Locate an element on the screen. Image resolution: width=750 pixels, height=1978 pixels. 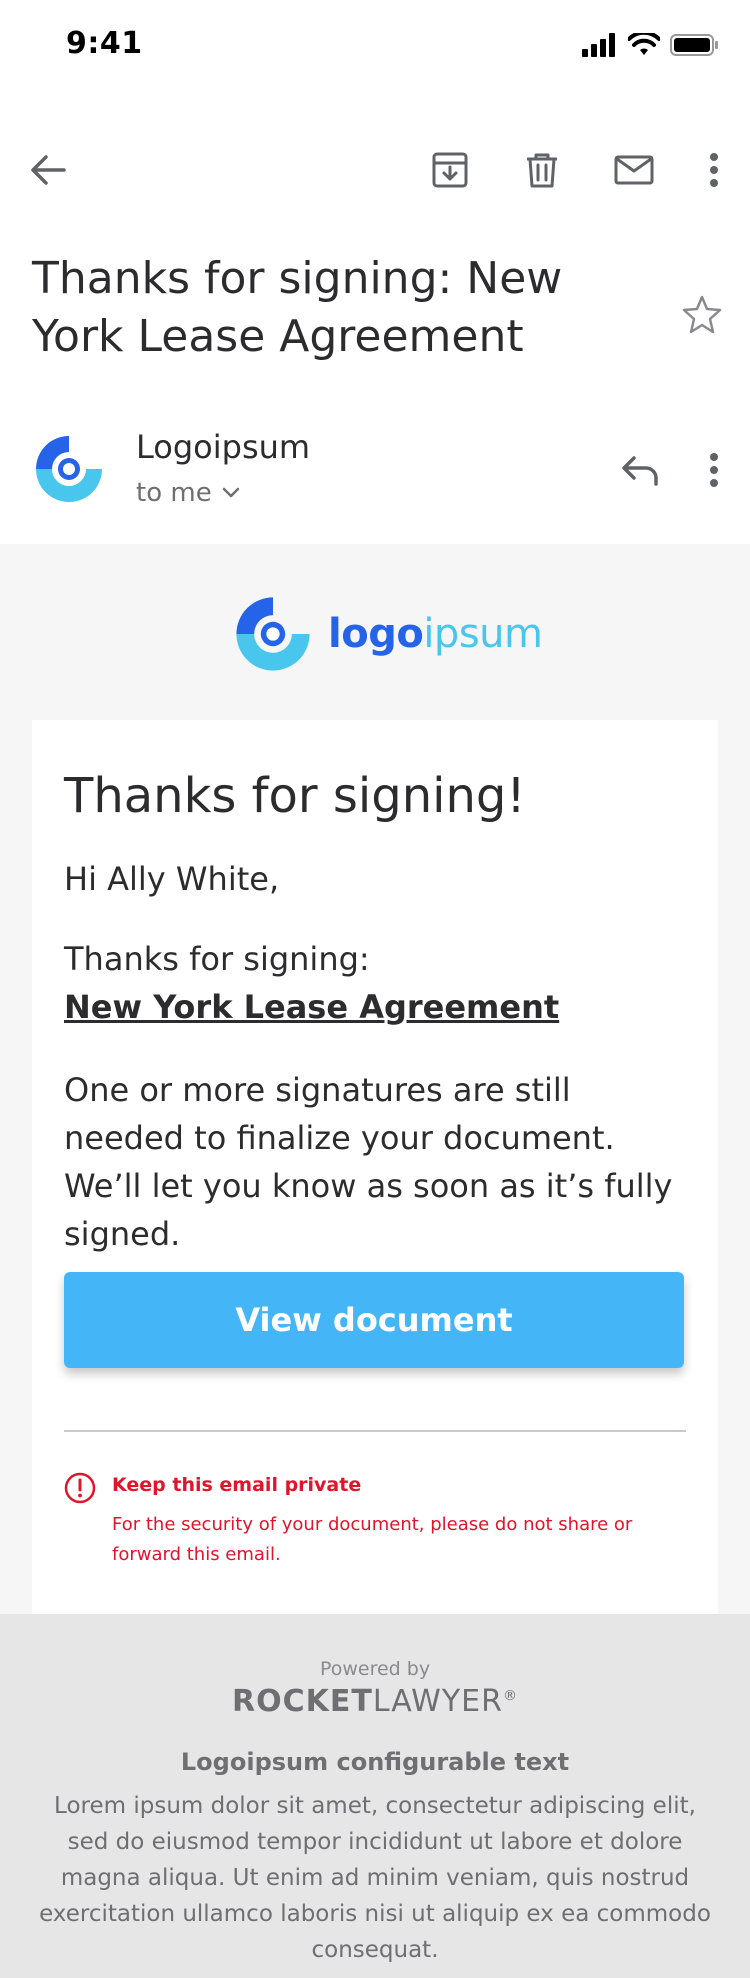
status-time: 9:41 is located at coordinates (104, 43).